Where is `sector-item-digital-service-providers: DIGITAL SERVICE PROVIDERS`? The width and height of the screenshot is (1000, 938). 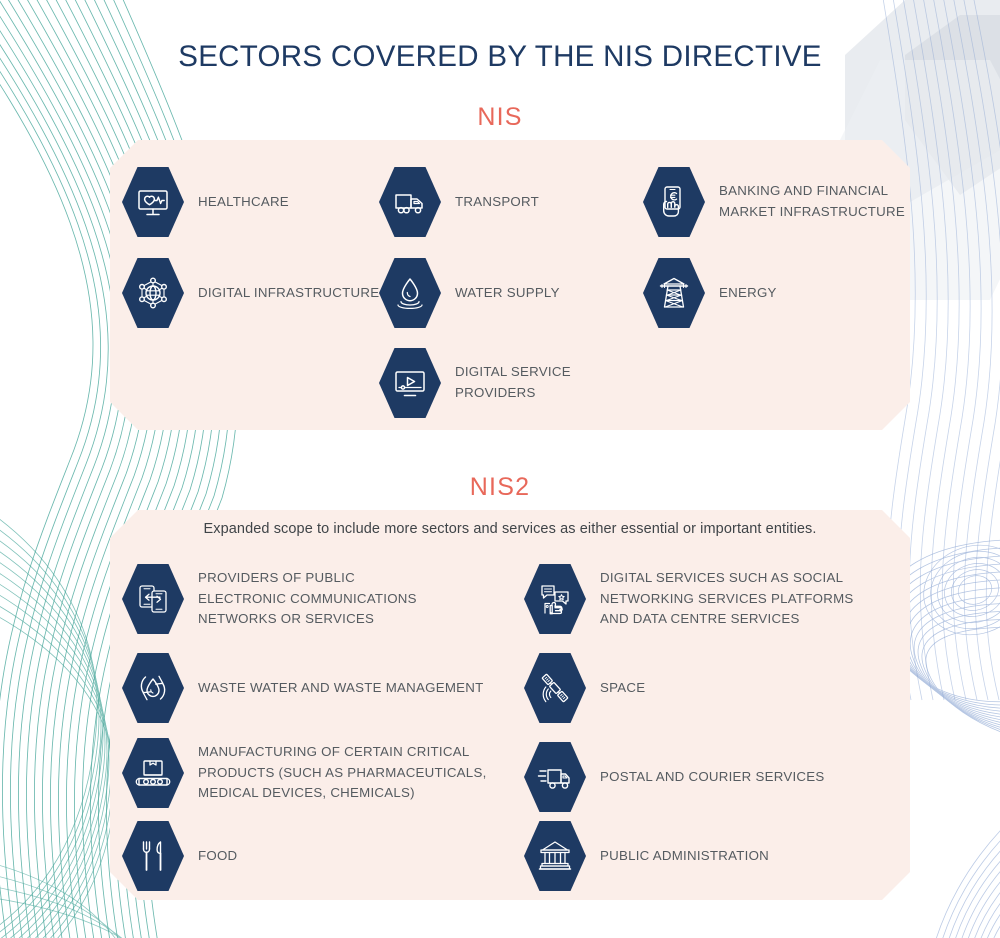
sector-item-digital-service-providers: DIGITAL SERVICE PROVIDERS is located at coordinates (475, 383).